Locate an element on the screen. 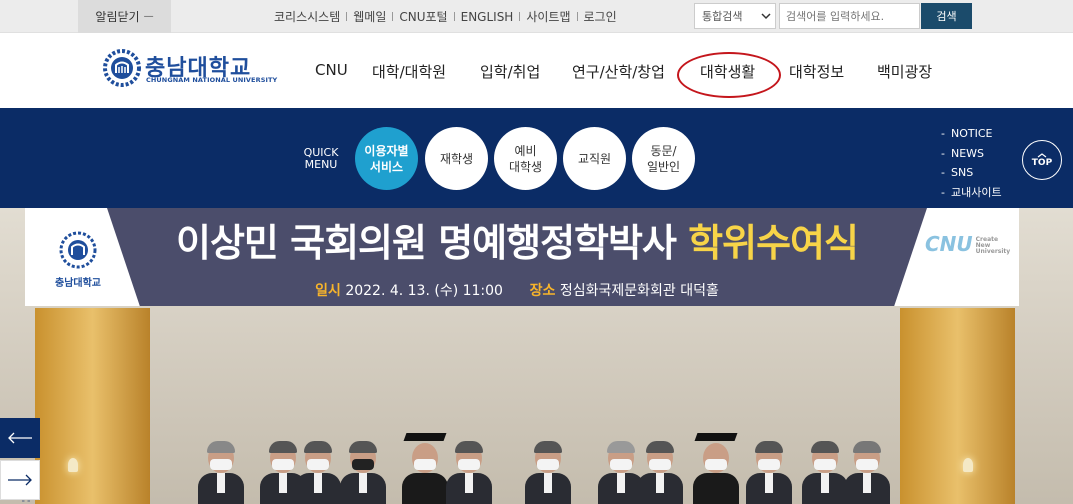 The height and width of the screenshot is (504, 1073). place-key: 장소 is located at coordinates (542, 291).